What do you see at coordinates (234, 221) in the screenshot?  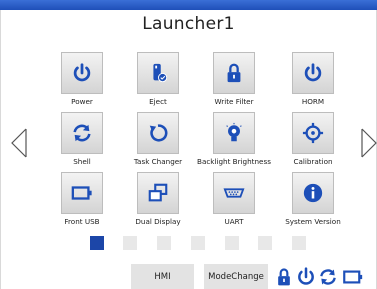 I see `uart-label: UART` at bounding box center [234, 221].